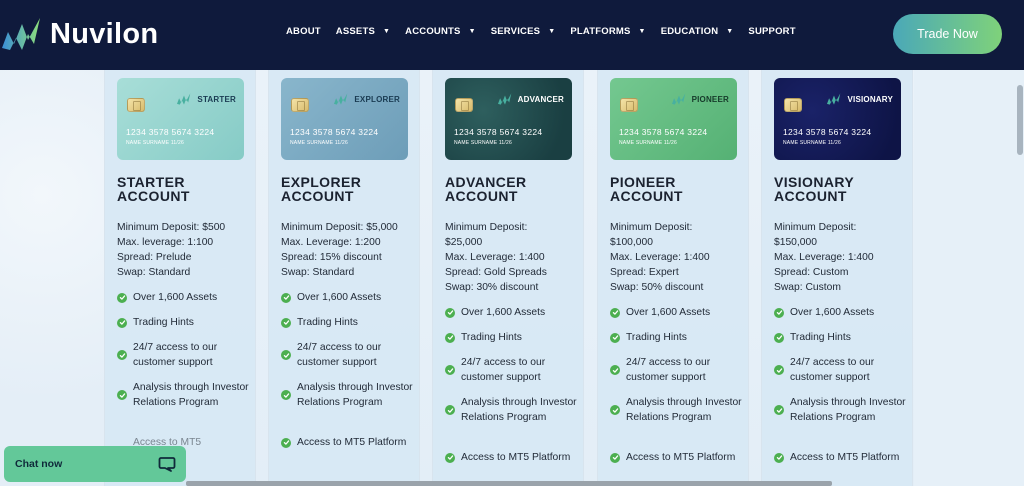 The height and width of the screenshot is (486, 1024). I want to click on nav-support: SUPPORT, so click(771, 31).